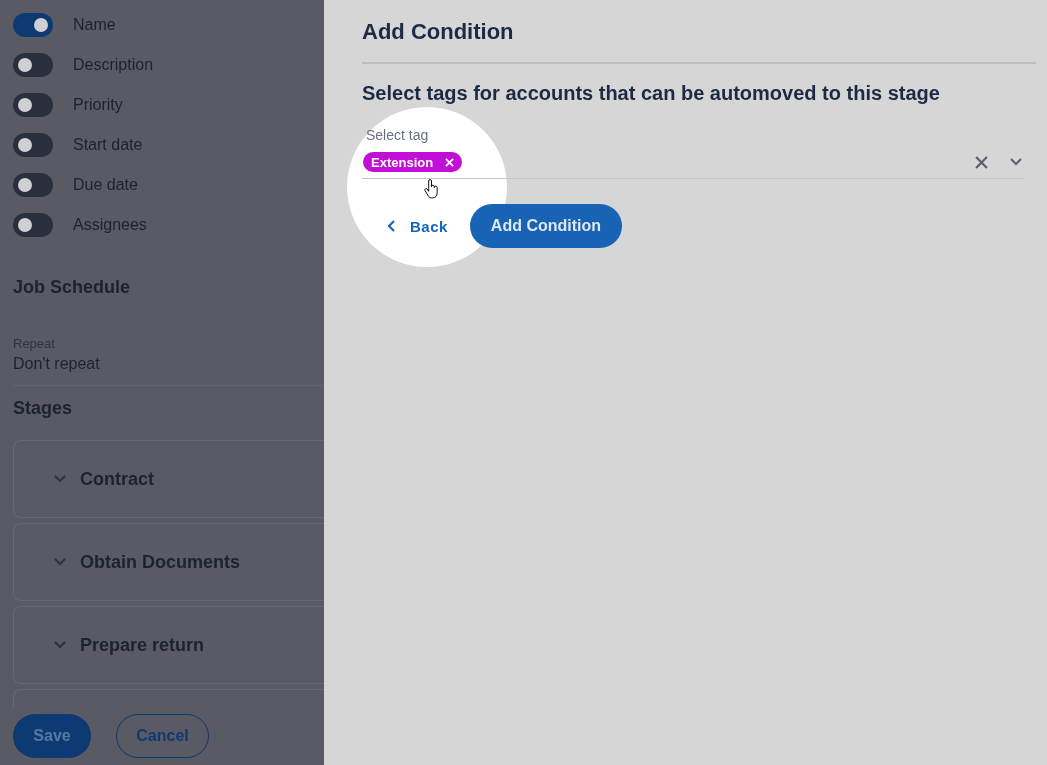 This screenshot has height=765, width=1047. Describe the element at coordinates (94, 25) in the screenshot. I see `toggle-label: Name` at that location.